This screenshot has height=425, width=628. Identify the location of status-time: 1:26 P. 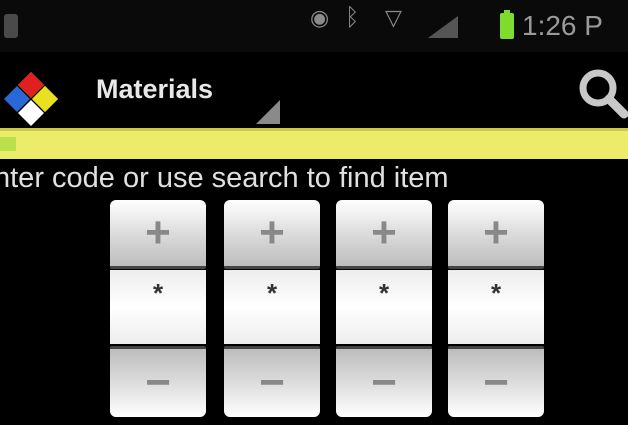
(562, 25).